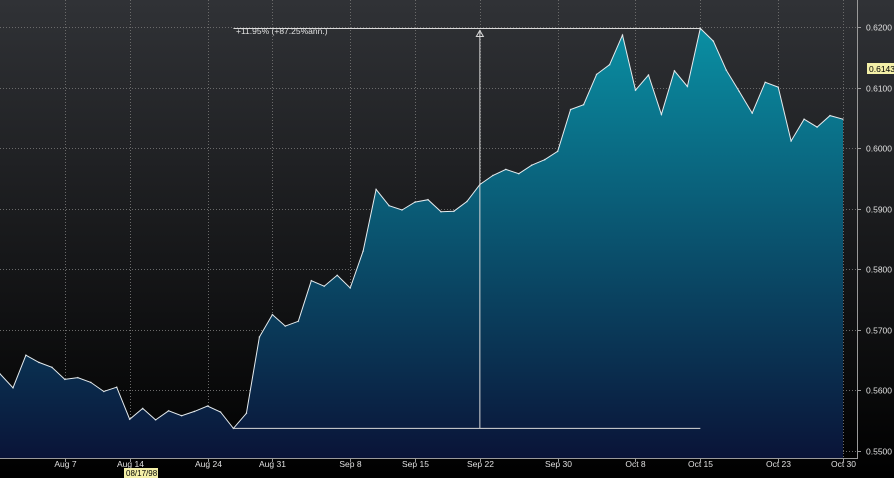 The image size is (894, 478). What do you see at coordinates (879, 89) in the screenshot?
I see `y-tick-label: 0.6100` at bounding box center [879, 89].